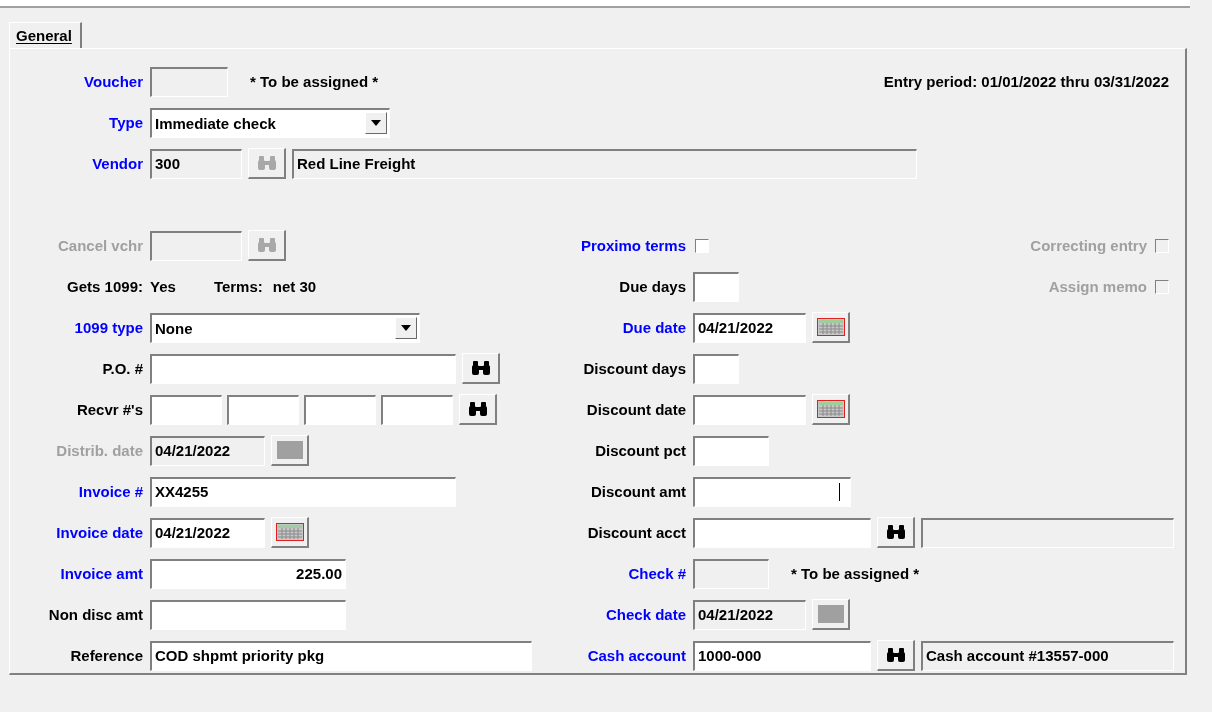 Image resolution: width=1212 pixels, height=712 pixels. What do you see at coordinates (638, 491) in the screenshot?
I see `field-label: Discount amt` at bounding box center [638, 491].